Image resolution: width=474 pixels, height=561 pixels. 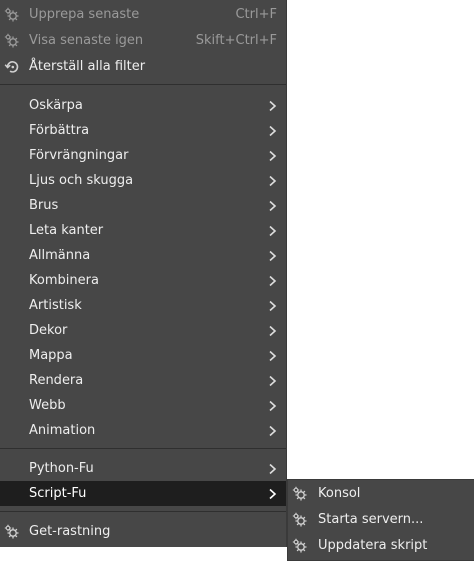 I want to click on menu-item-label: Python-Fu, so click(x=61, y=468).